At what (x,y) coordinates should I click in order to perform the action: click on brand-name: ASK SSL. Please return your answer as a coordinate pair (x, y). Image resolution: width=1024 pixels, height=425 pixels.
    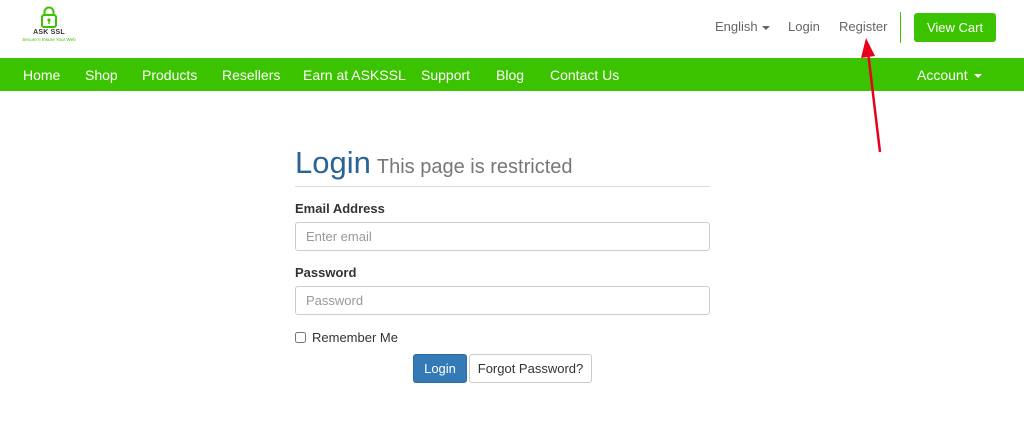
    Looking at the image, I should click on (49, 32).